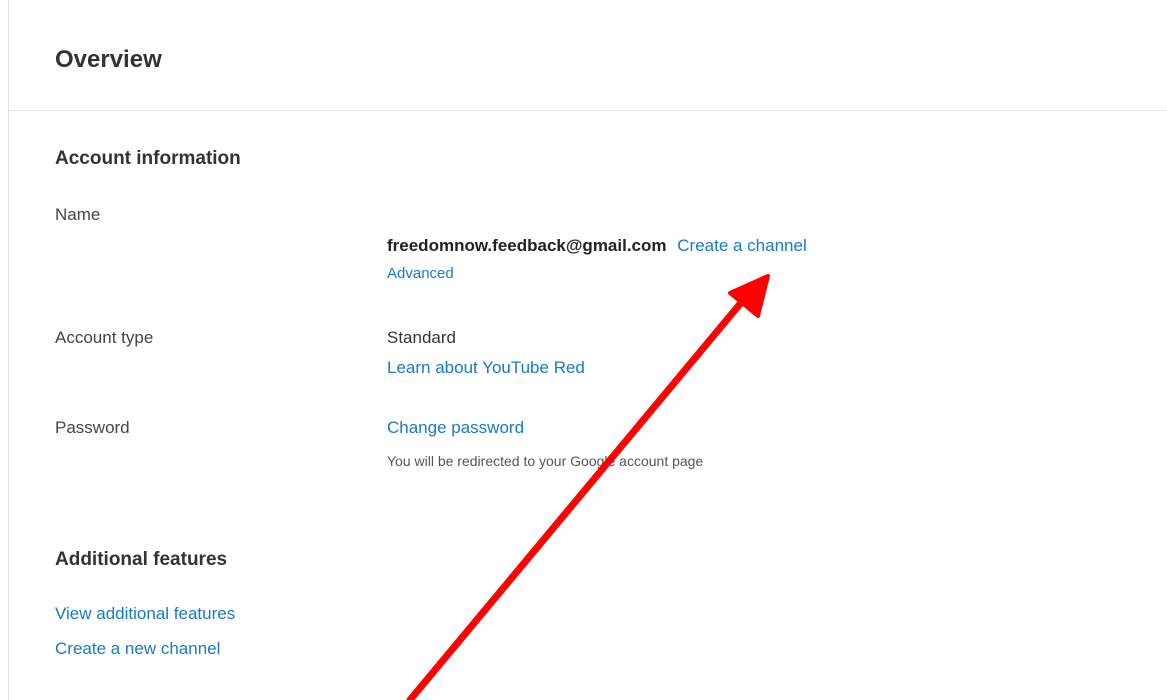 This screenshot has height=700, width=1167. What do you see at coordinates (420, 273) in the screenshot?
I see `advanced-link: Advanced` at bounding box center [420, 273].